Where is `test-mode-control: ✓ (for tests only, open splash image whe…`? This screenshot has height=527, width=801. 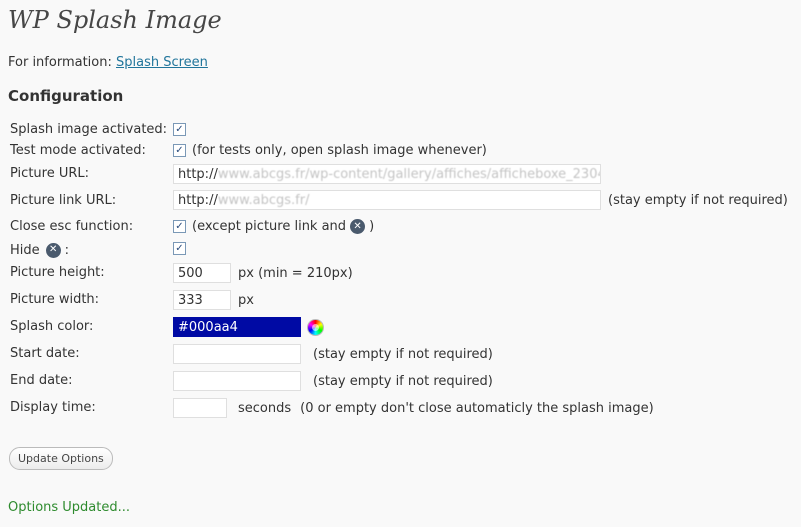
test-mode-control: ✓ (for tests only, open splash image whe… is located at coordinates (330, 150).